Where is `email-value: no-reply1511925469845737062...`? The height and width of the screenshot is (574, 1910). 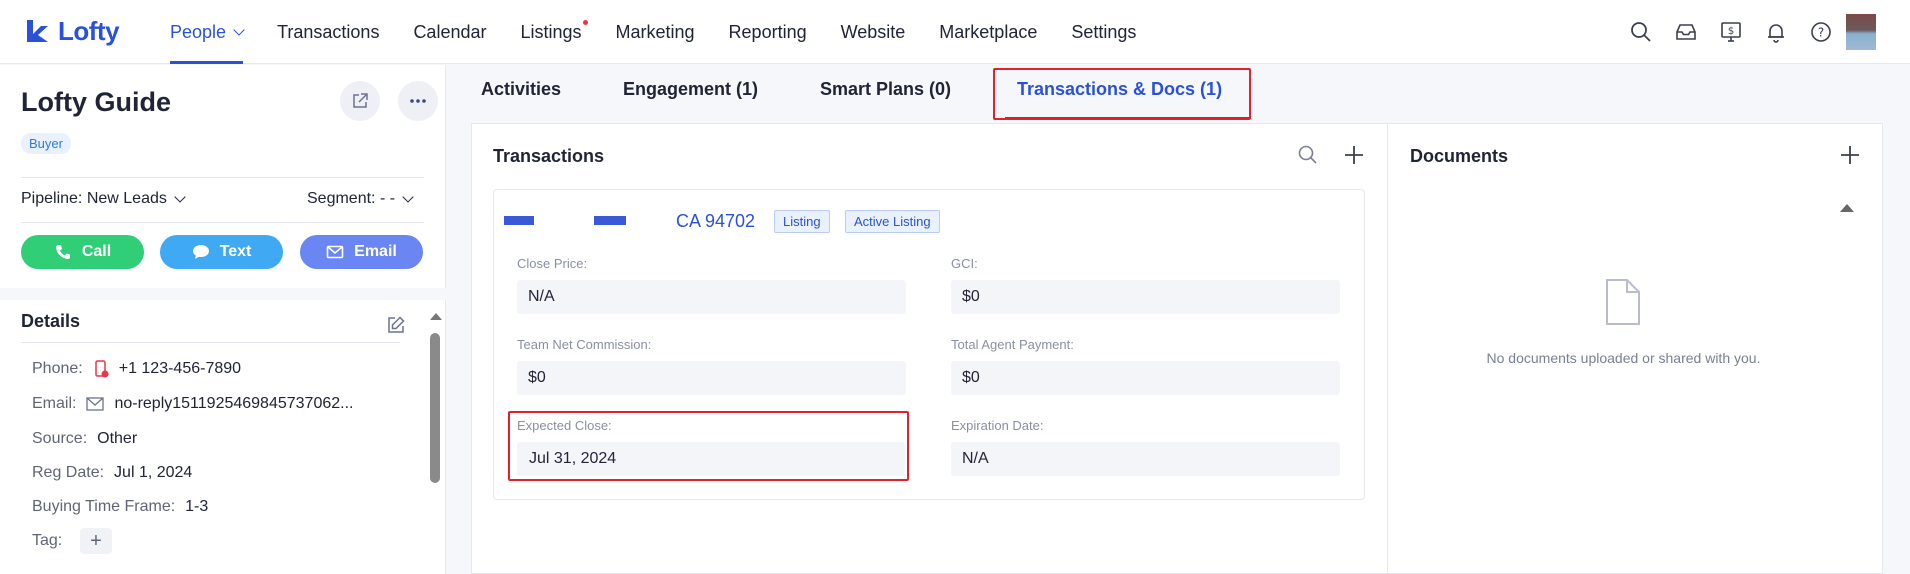 email-value: no-reply1511925469845737062... is located at coordinates (233, 404).